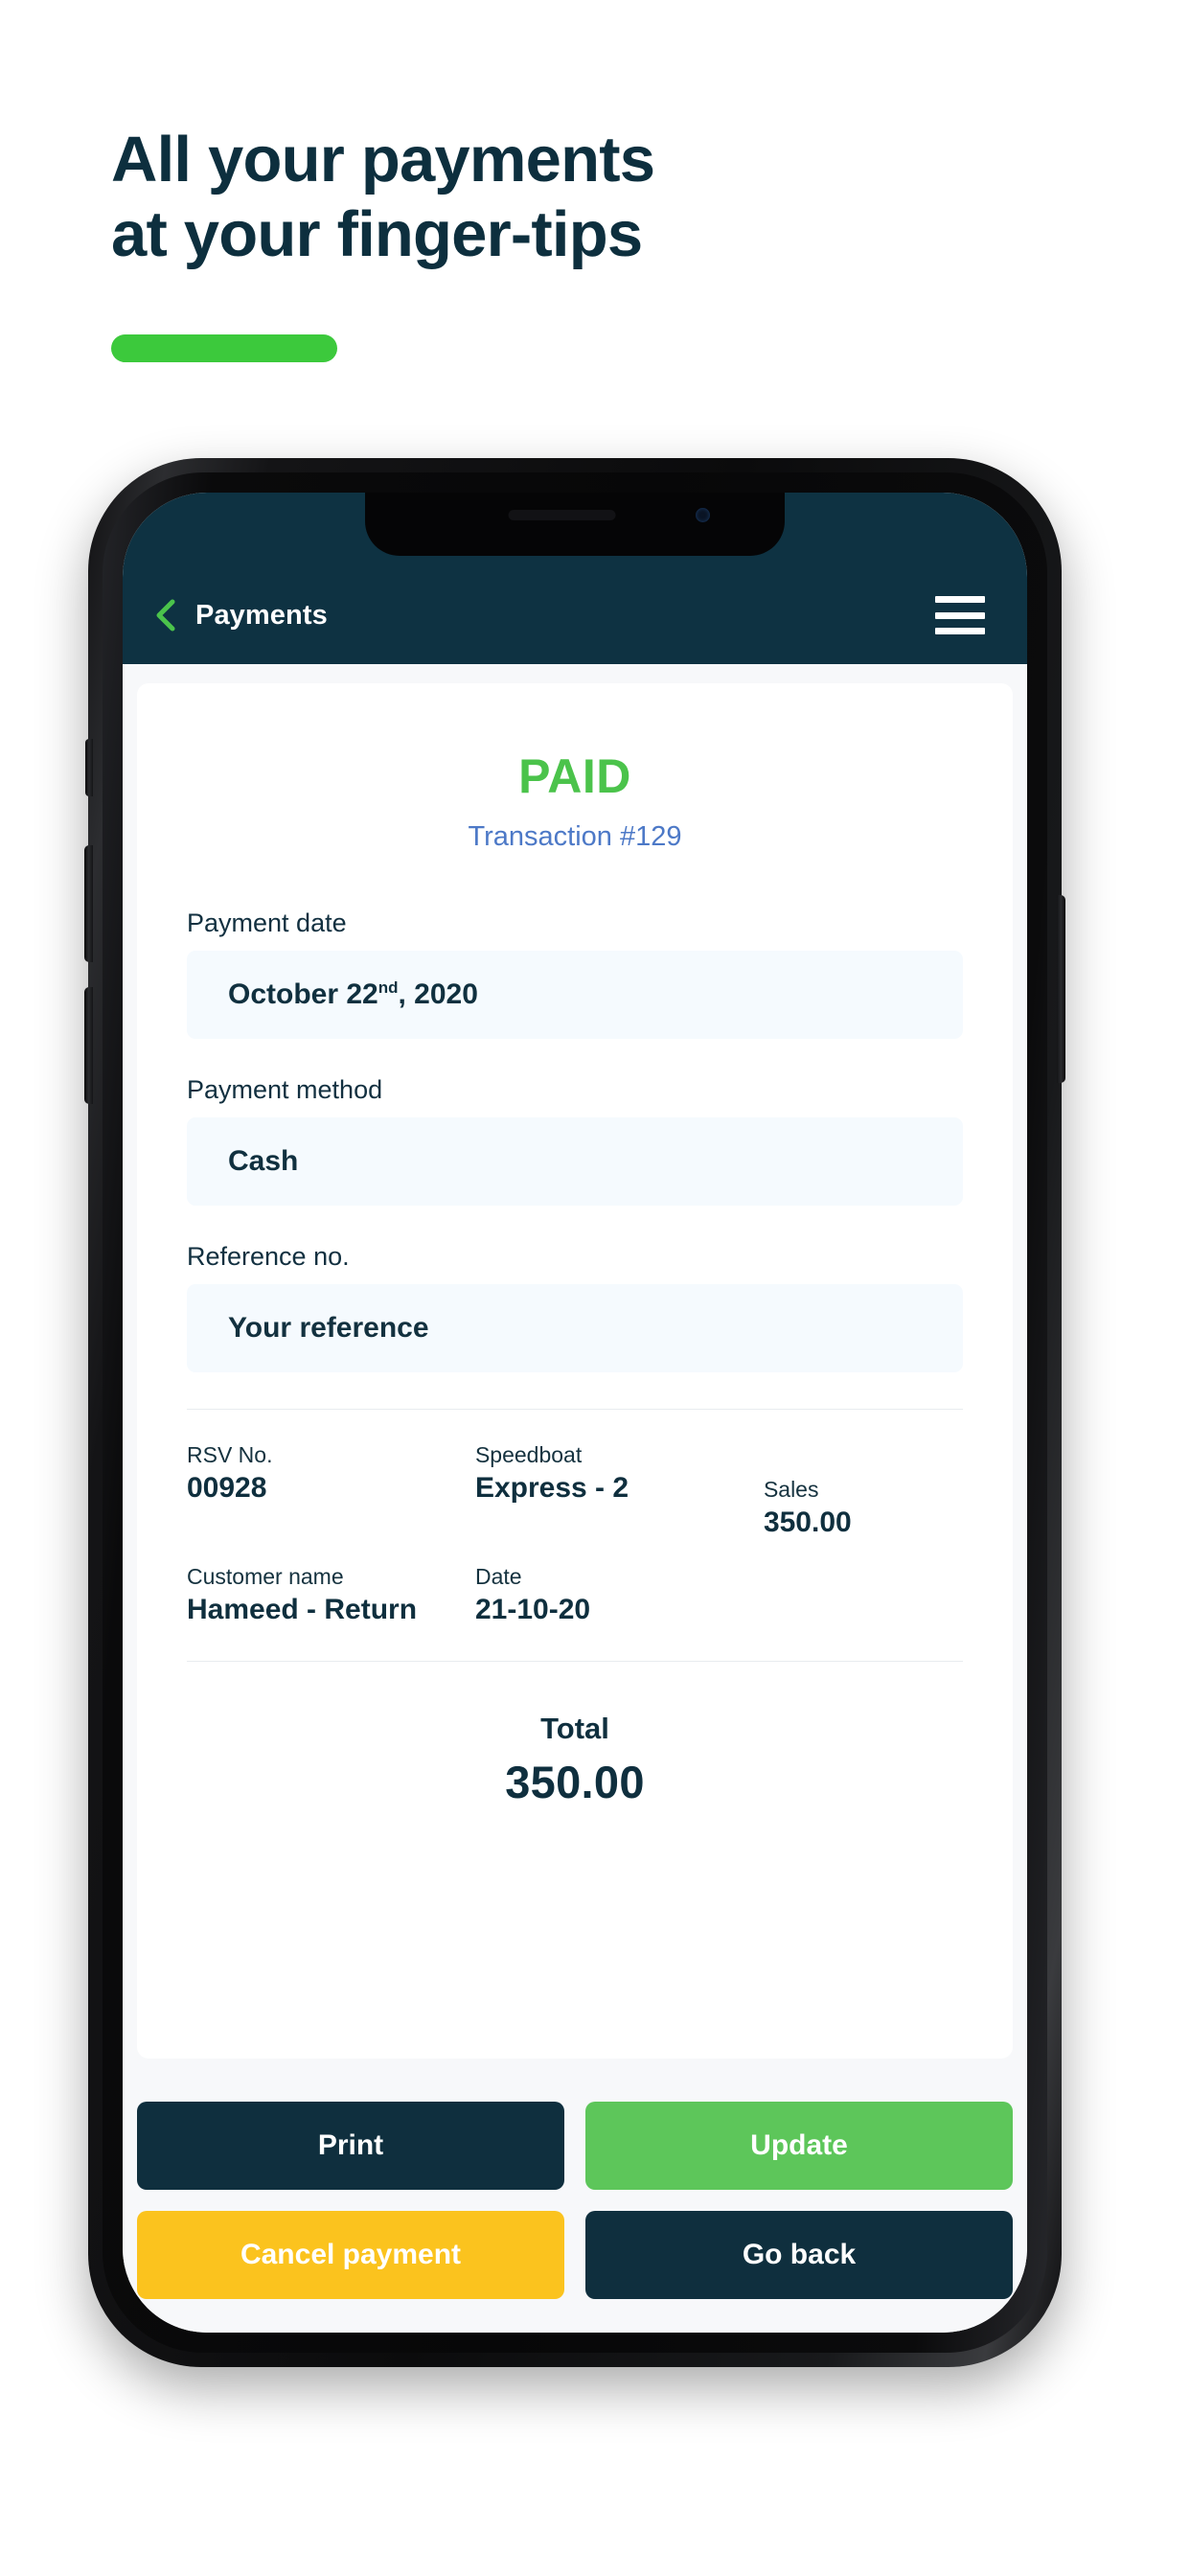  What do you see at coordinates (350, 2255) in the screenshot?
I see `cancel-payment-button: Cancel payment` at bounding box center [350, 2255].